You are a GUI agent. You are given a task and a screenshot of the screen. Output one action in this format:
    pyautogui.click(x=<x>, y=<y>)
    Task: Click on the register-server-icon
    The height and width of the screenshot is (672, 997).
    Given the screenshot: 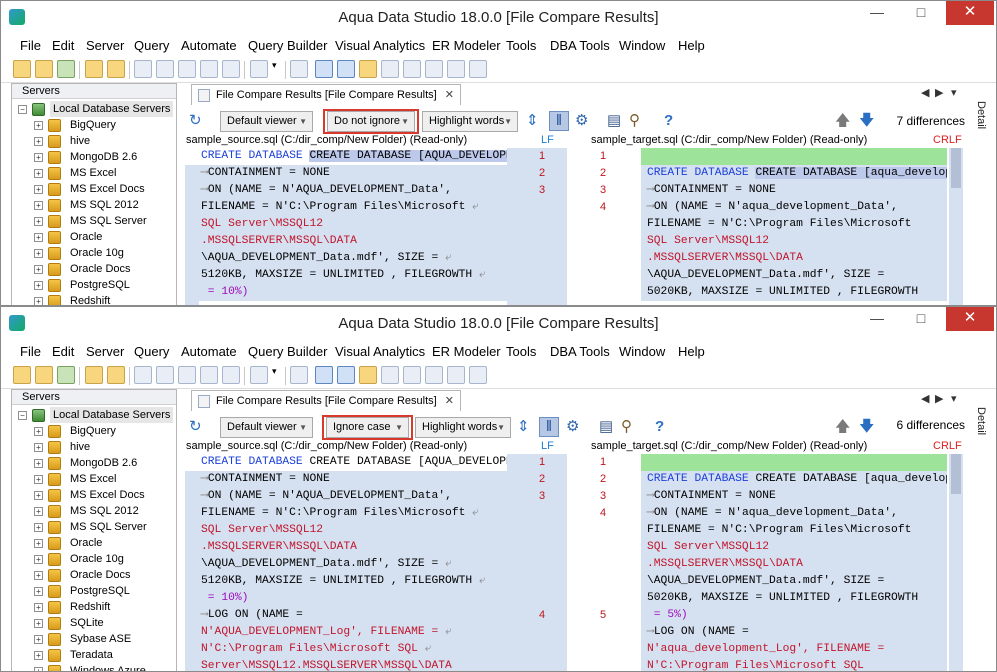 What is the action you would take?
    pyautogui.click(x=66, y=69)
    